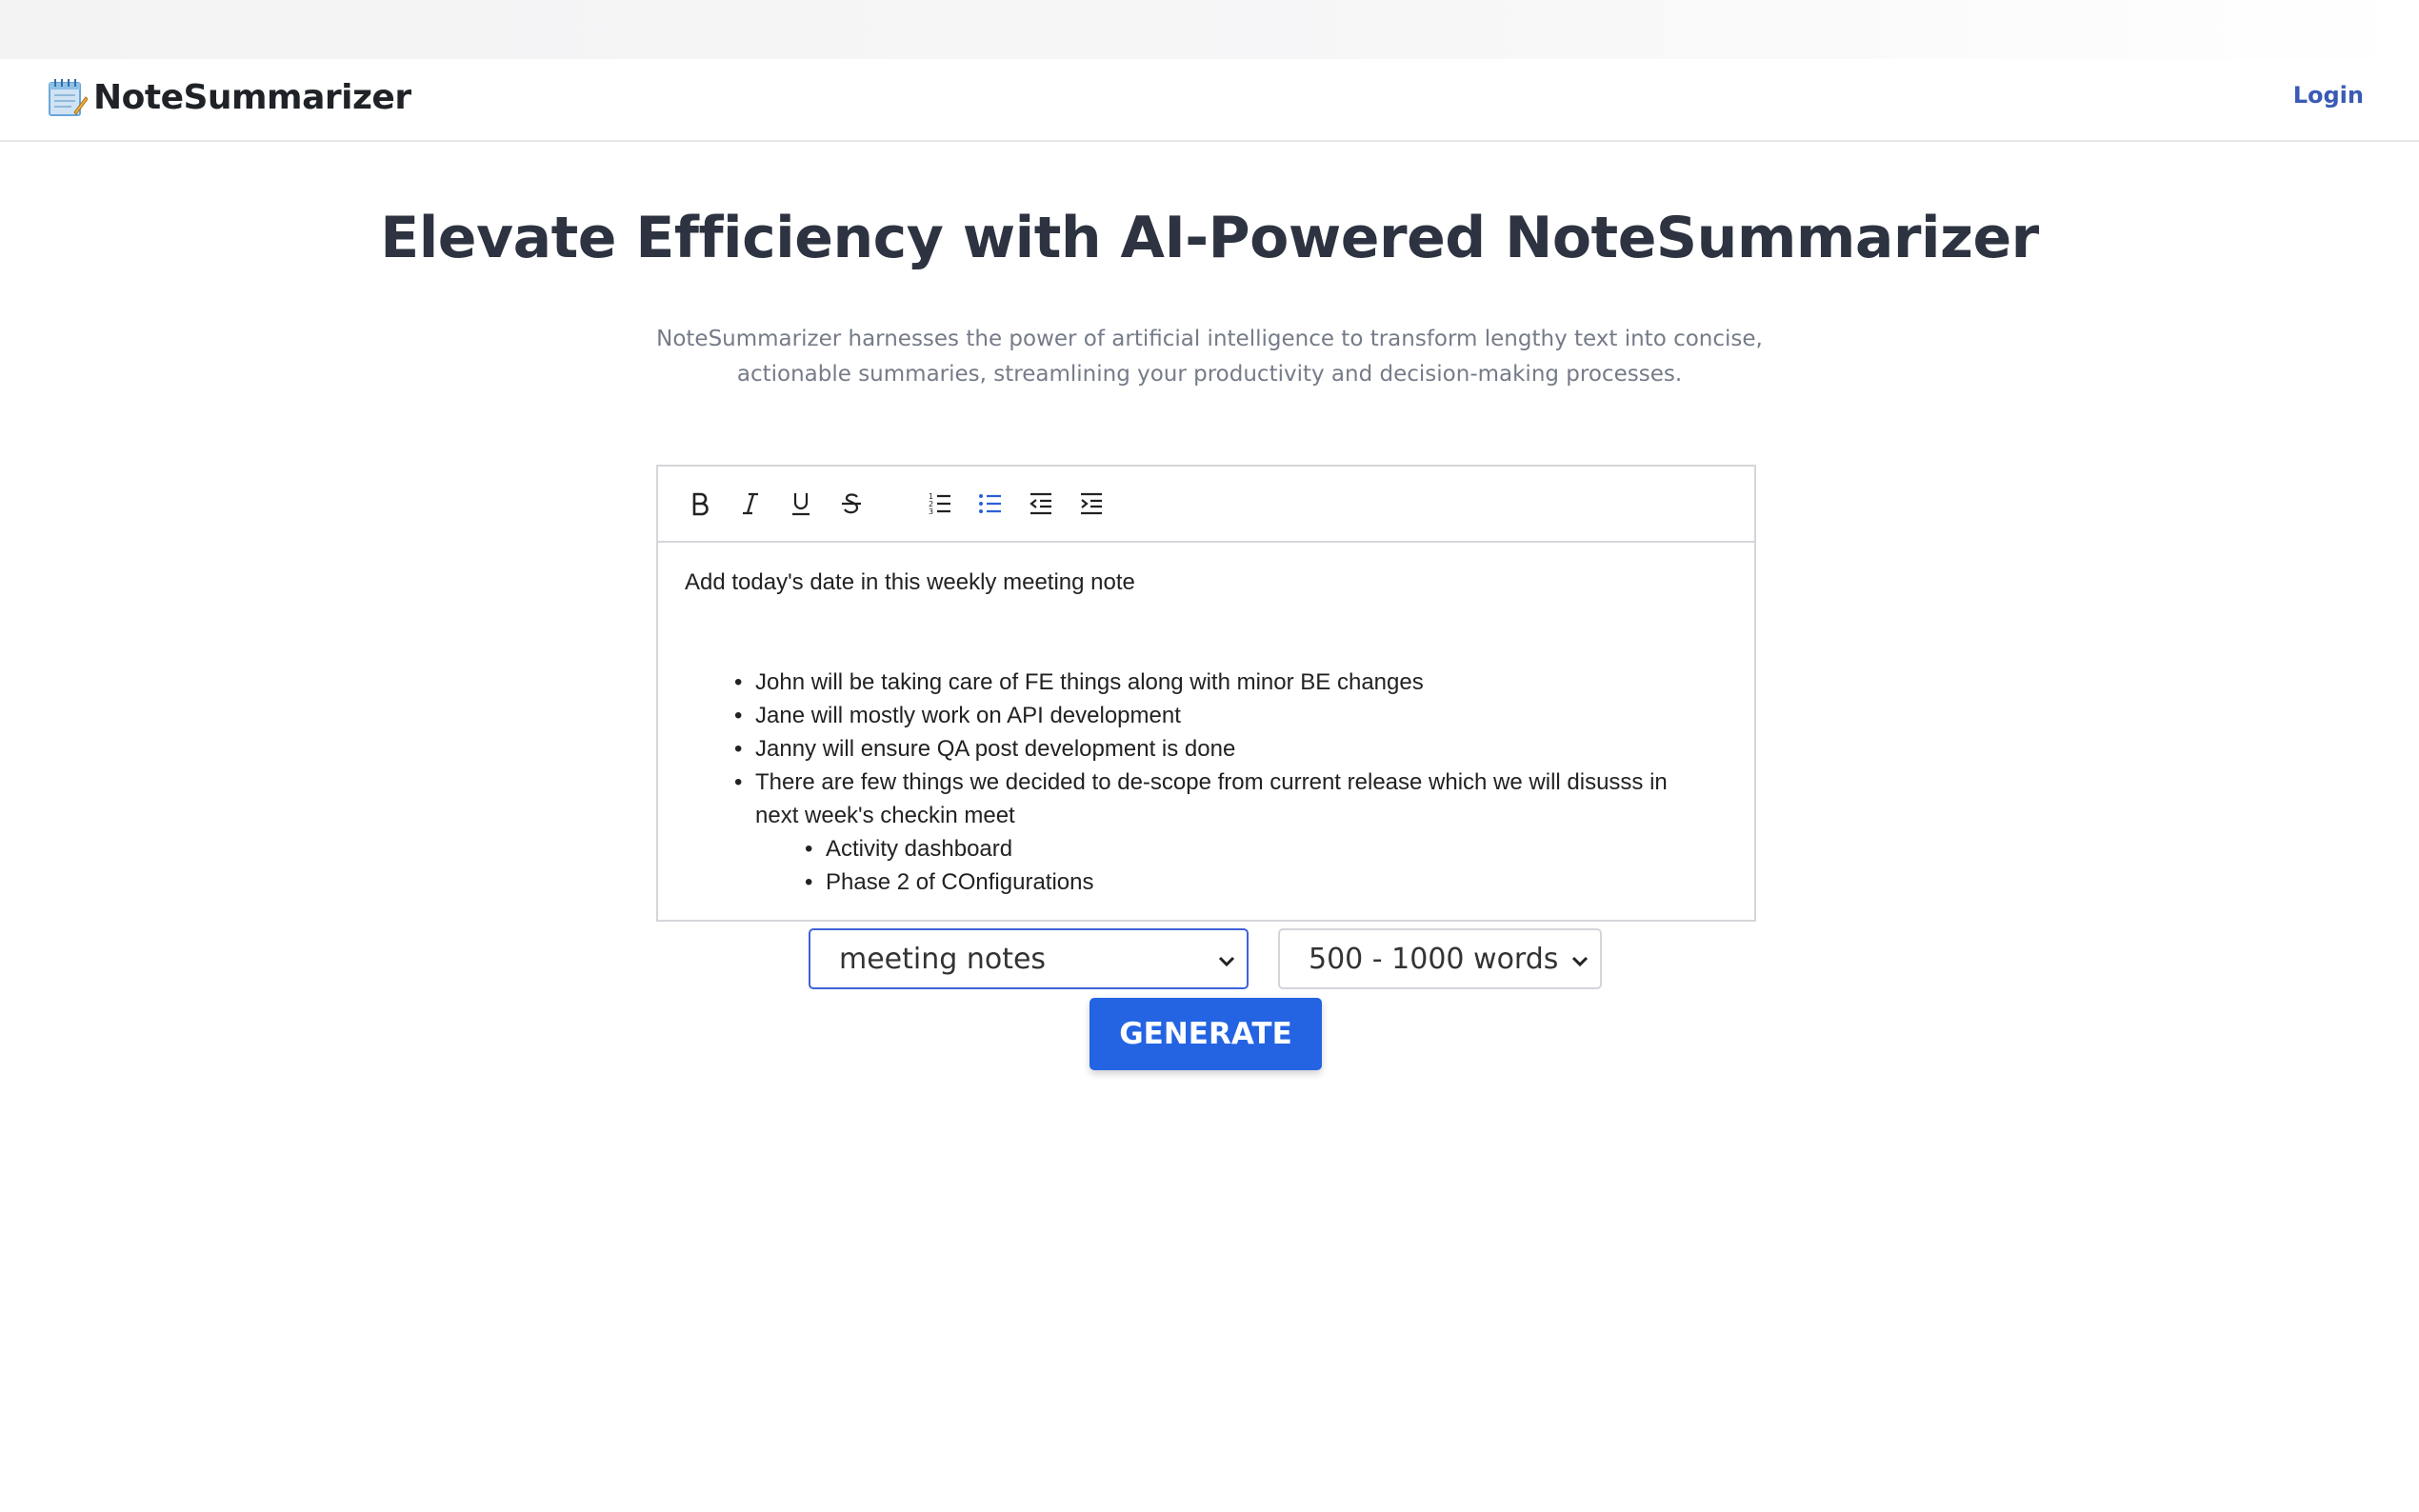 The width and height of the screenshot is (2419, 1512). What do you see at coordinates (1206, 505) in the screenshot?
I see `editor-toolbar: 123` at bounding box center [1206, 505].